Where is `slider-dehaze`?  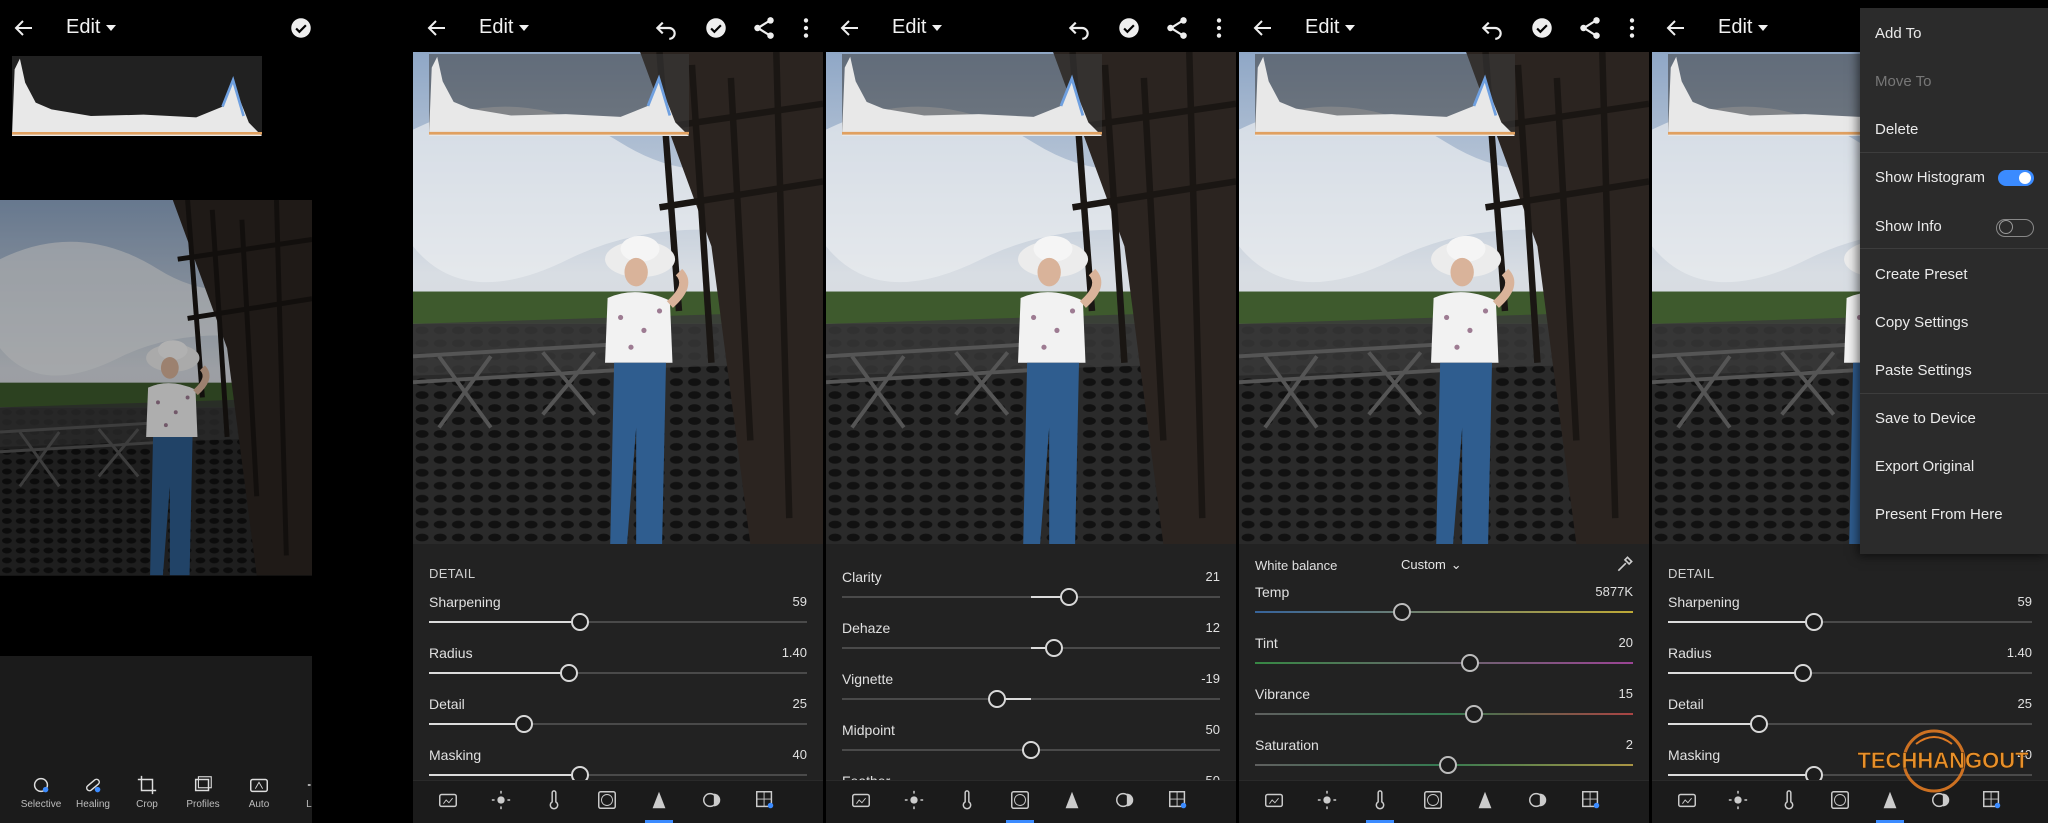
slider-dehaze is located at coordinates (1031, 648).